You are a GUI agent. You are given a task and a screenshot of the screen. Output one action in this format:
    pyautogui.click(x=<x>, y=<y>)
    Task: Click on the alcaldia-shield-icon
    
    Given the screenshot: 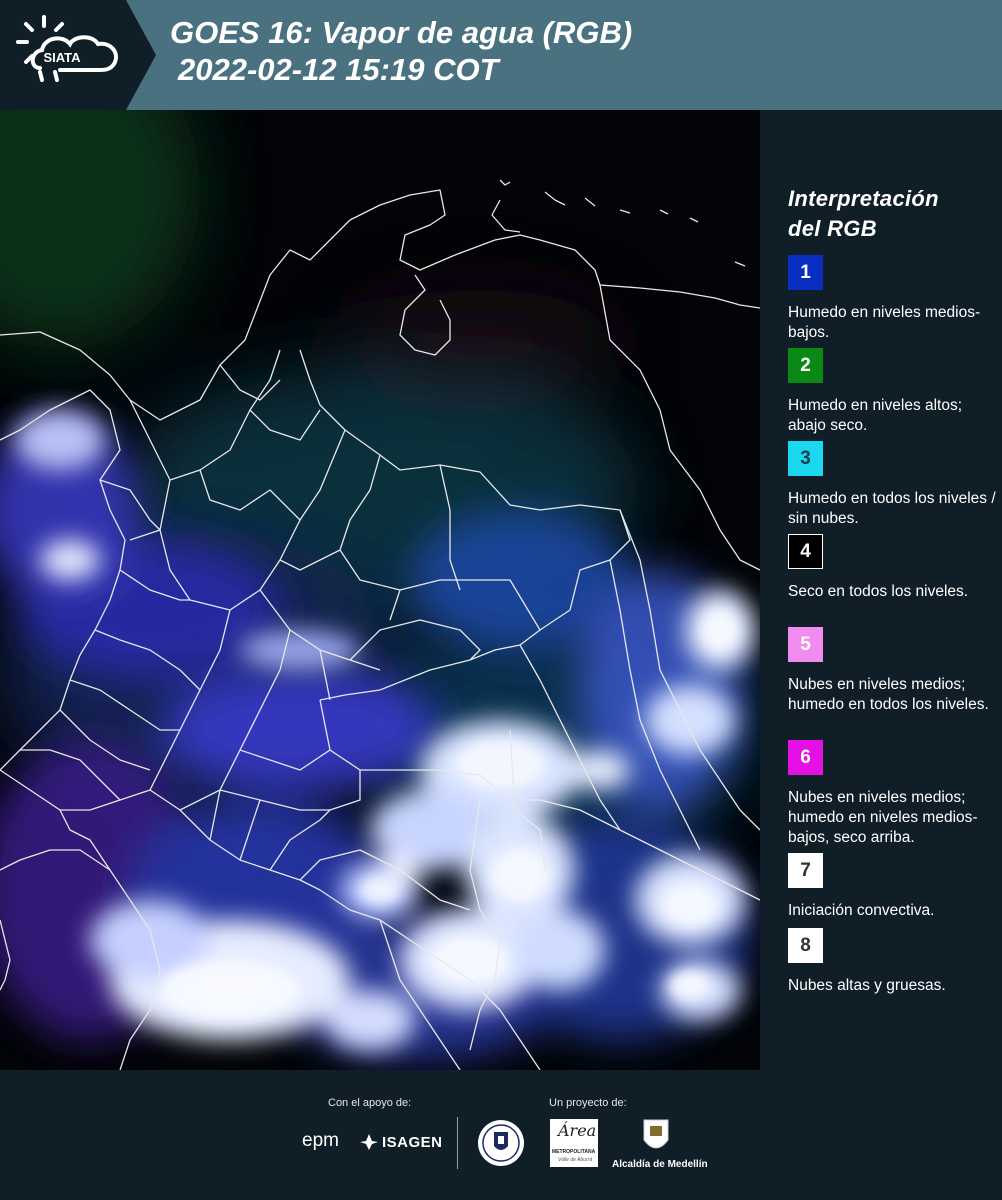 What is the action you would take?
    pyautogui.click(x=656, y=1134)
    